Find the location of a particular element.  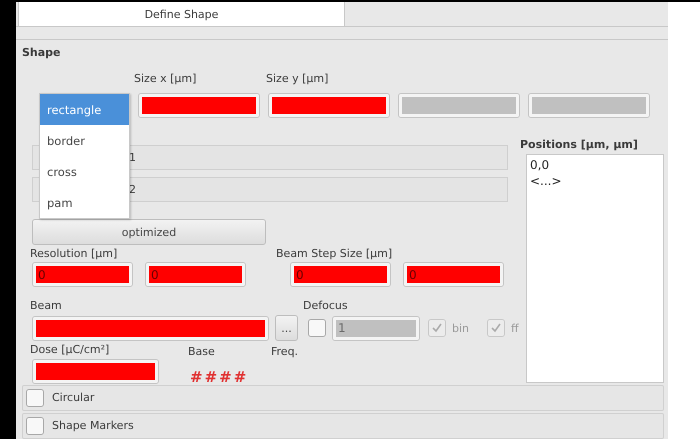

dropdown-option: cross is located at coordinates (84, 171).